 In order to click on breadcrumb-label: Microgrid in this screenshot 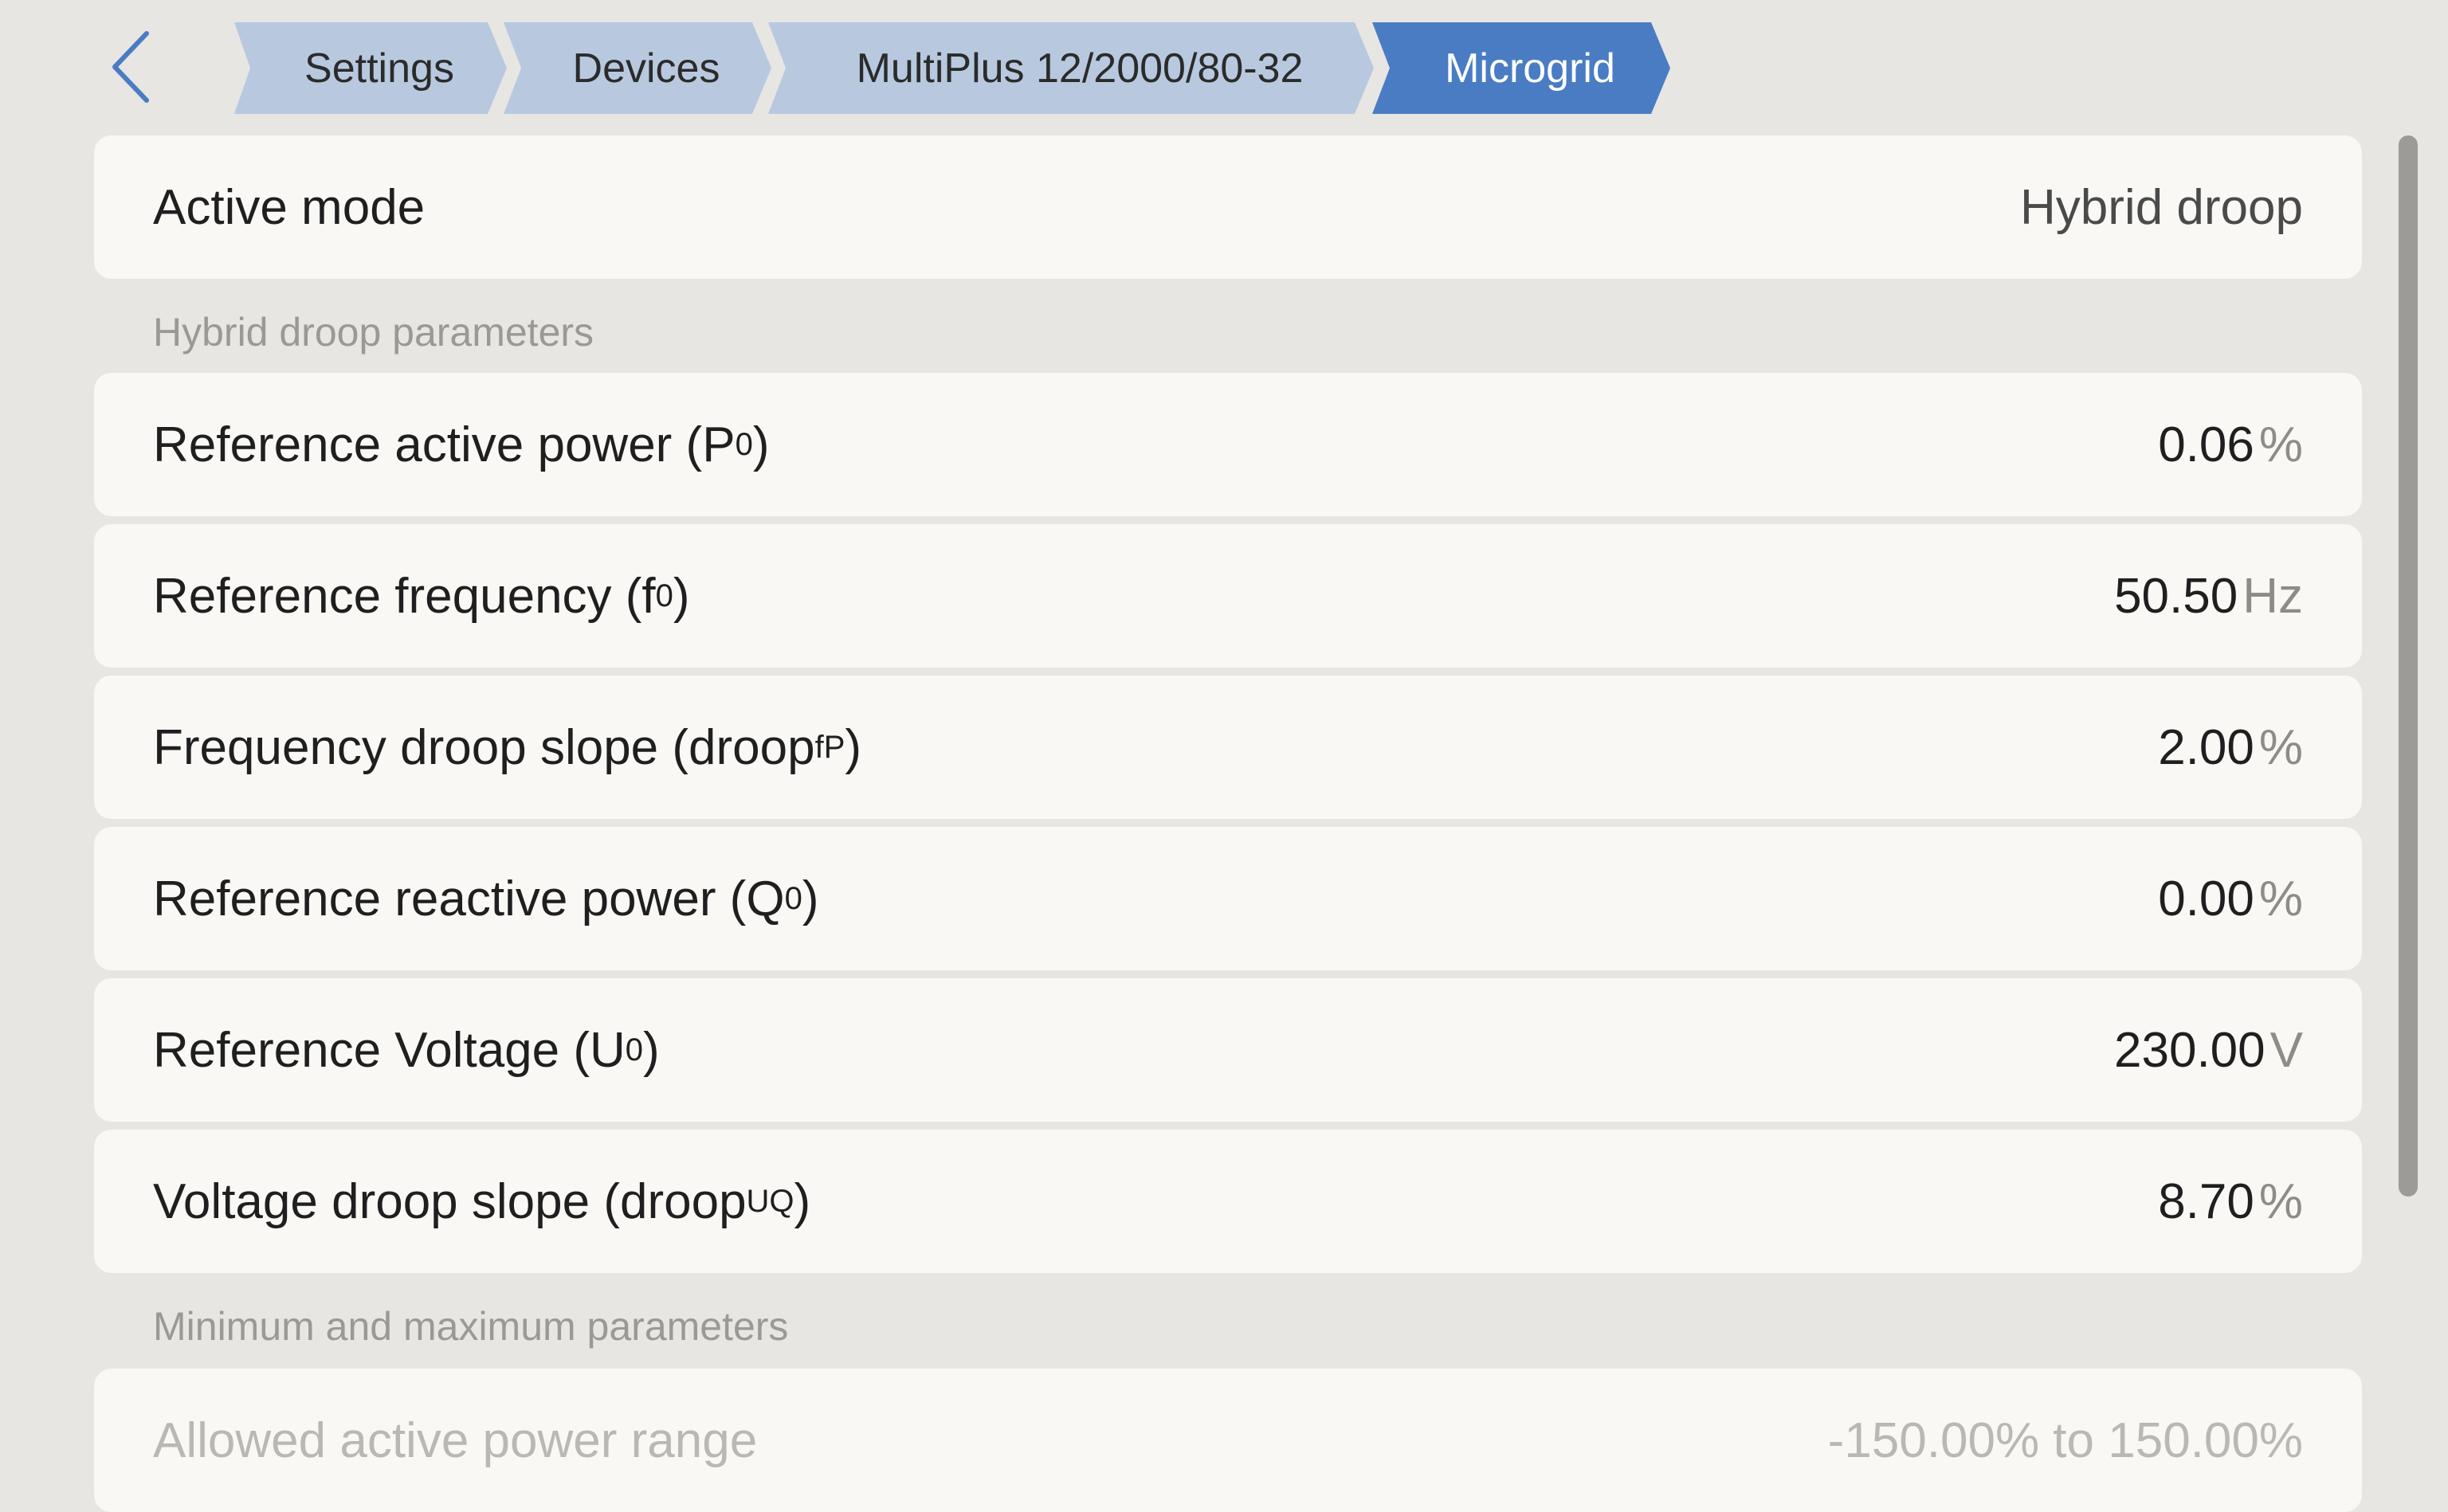, I will do `click(1530, 68)`.